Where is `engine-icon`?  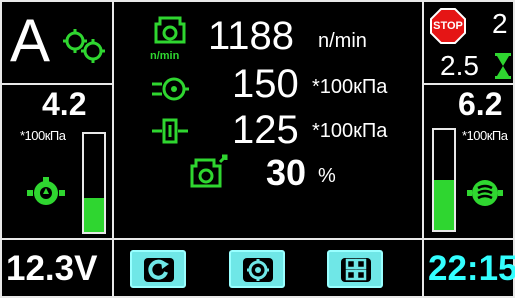 engine-icon is located at coordinates (170, 30).